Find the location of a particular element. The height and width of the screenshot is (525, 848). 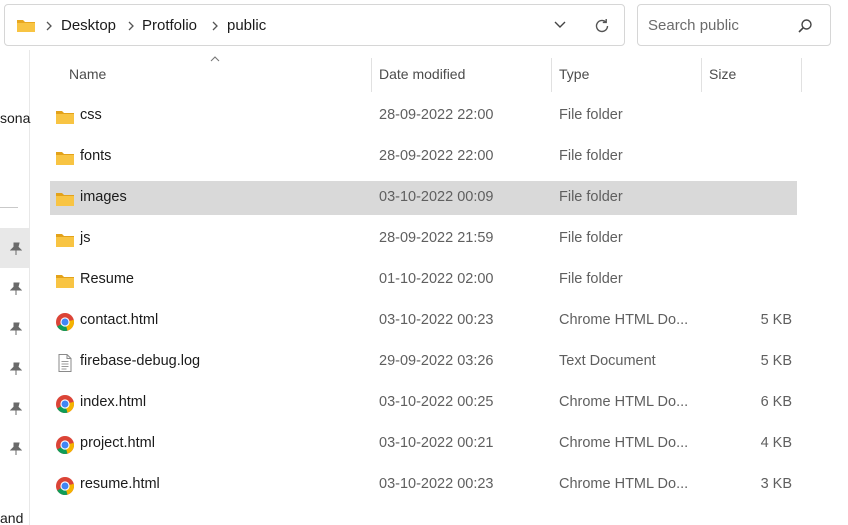

breadcrumb-desktop: Desktop is located at coordinates (88, 26).